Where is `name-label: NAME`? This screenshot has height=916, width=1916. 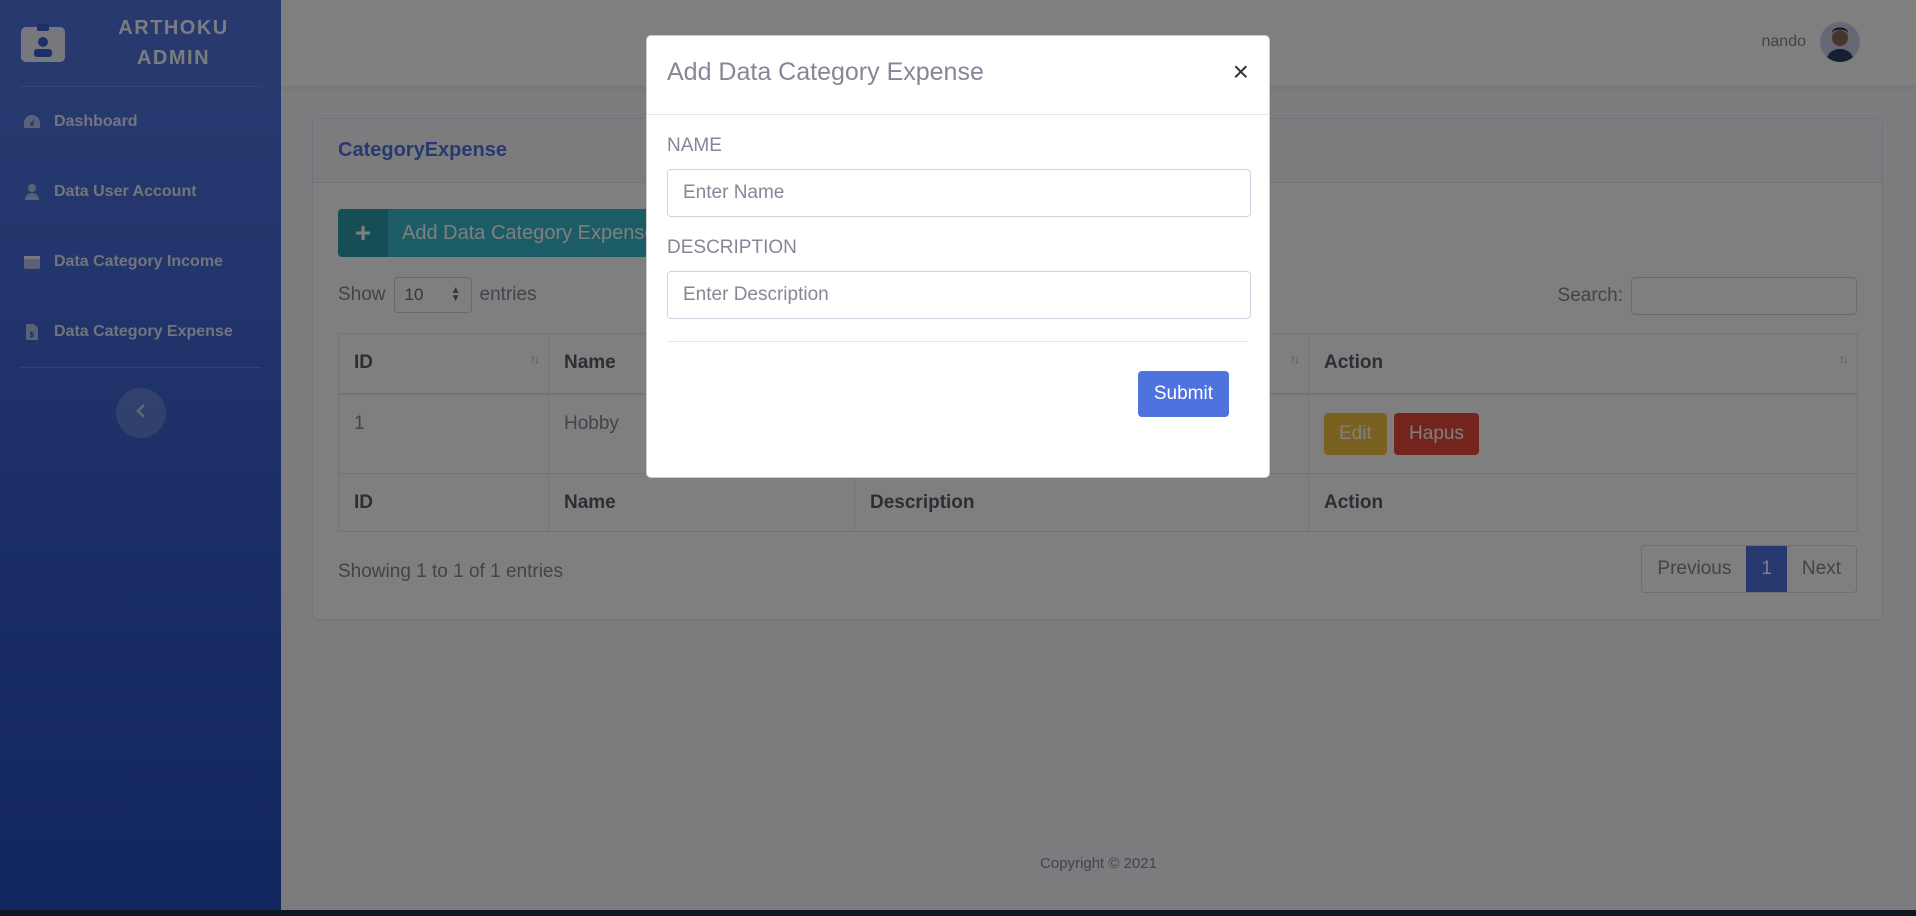
name-label: NAME is located at coordinates (694, 145).